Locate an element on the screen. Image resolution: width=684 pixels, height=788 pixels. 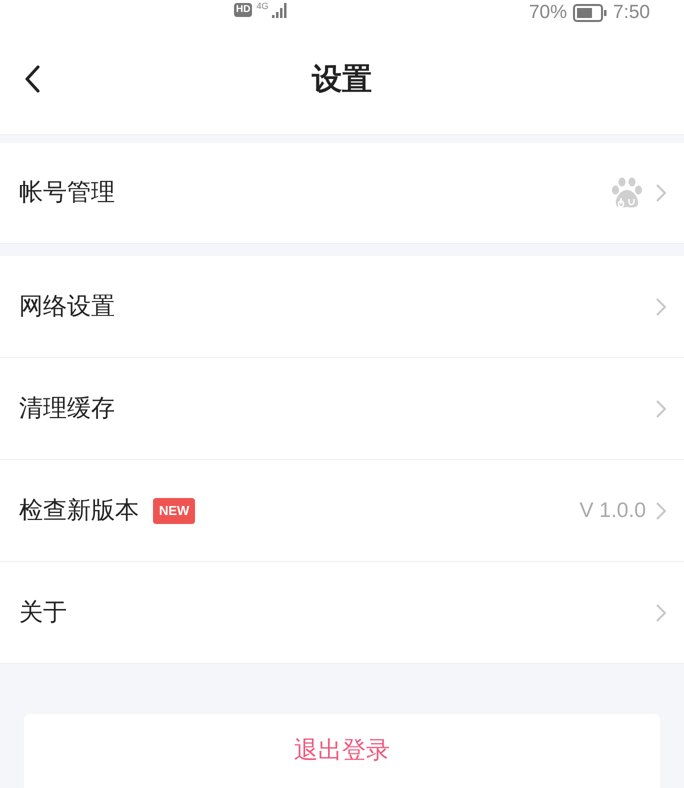
new-badge: NEW is located at coordinates (174, 511).